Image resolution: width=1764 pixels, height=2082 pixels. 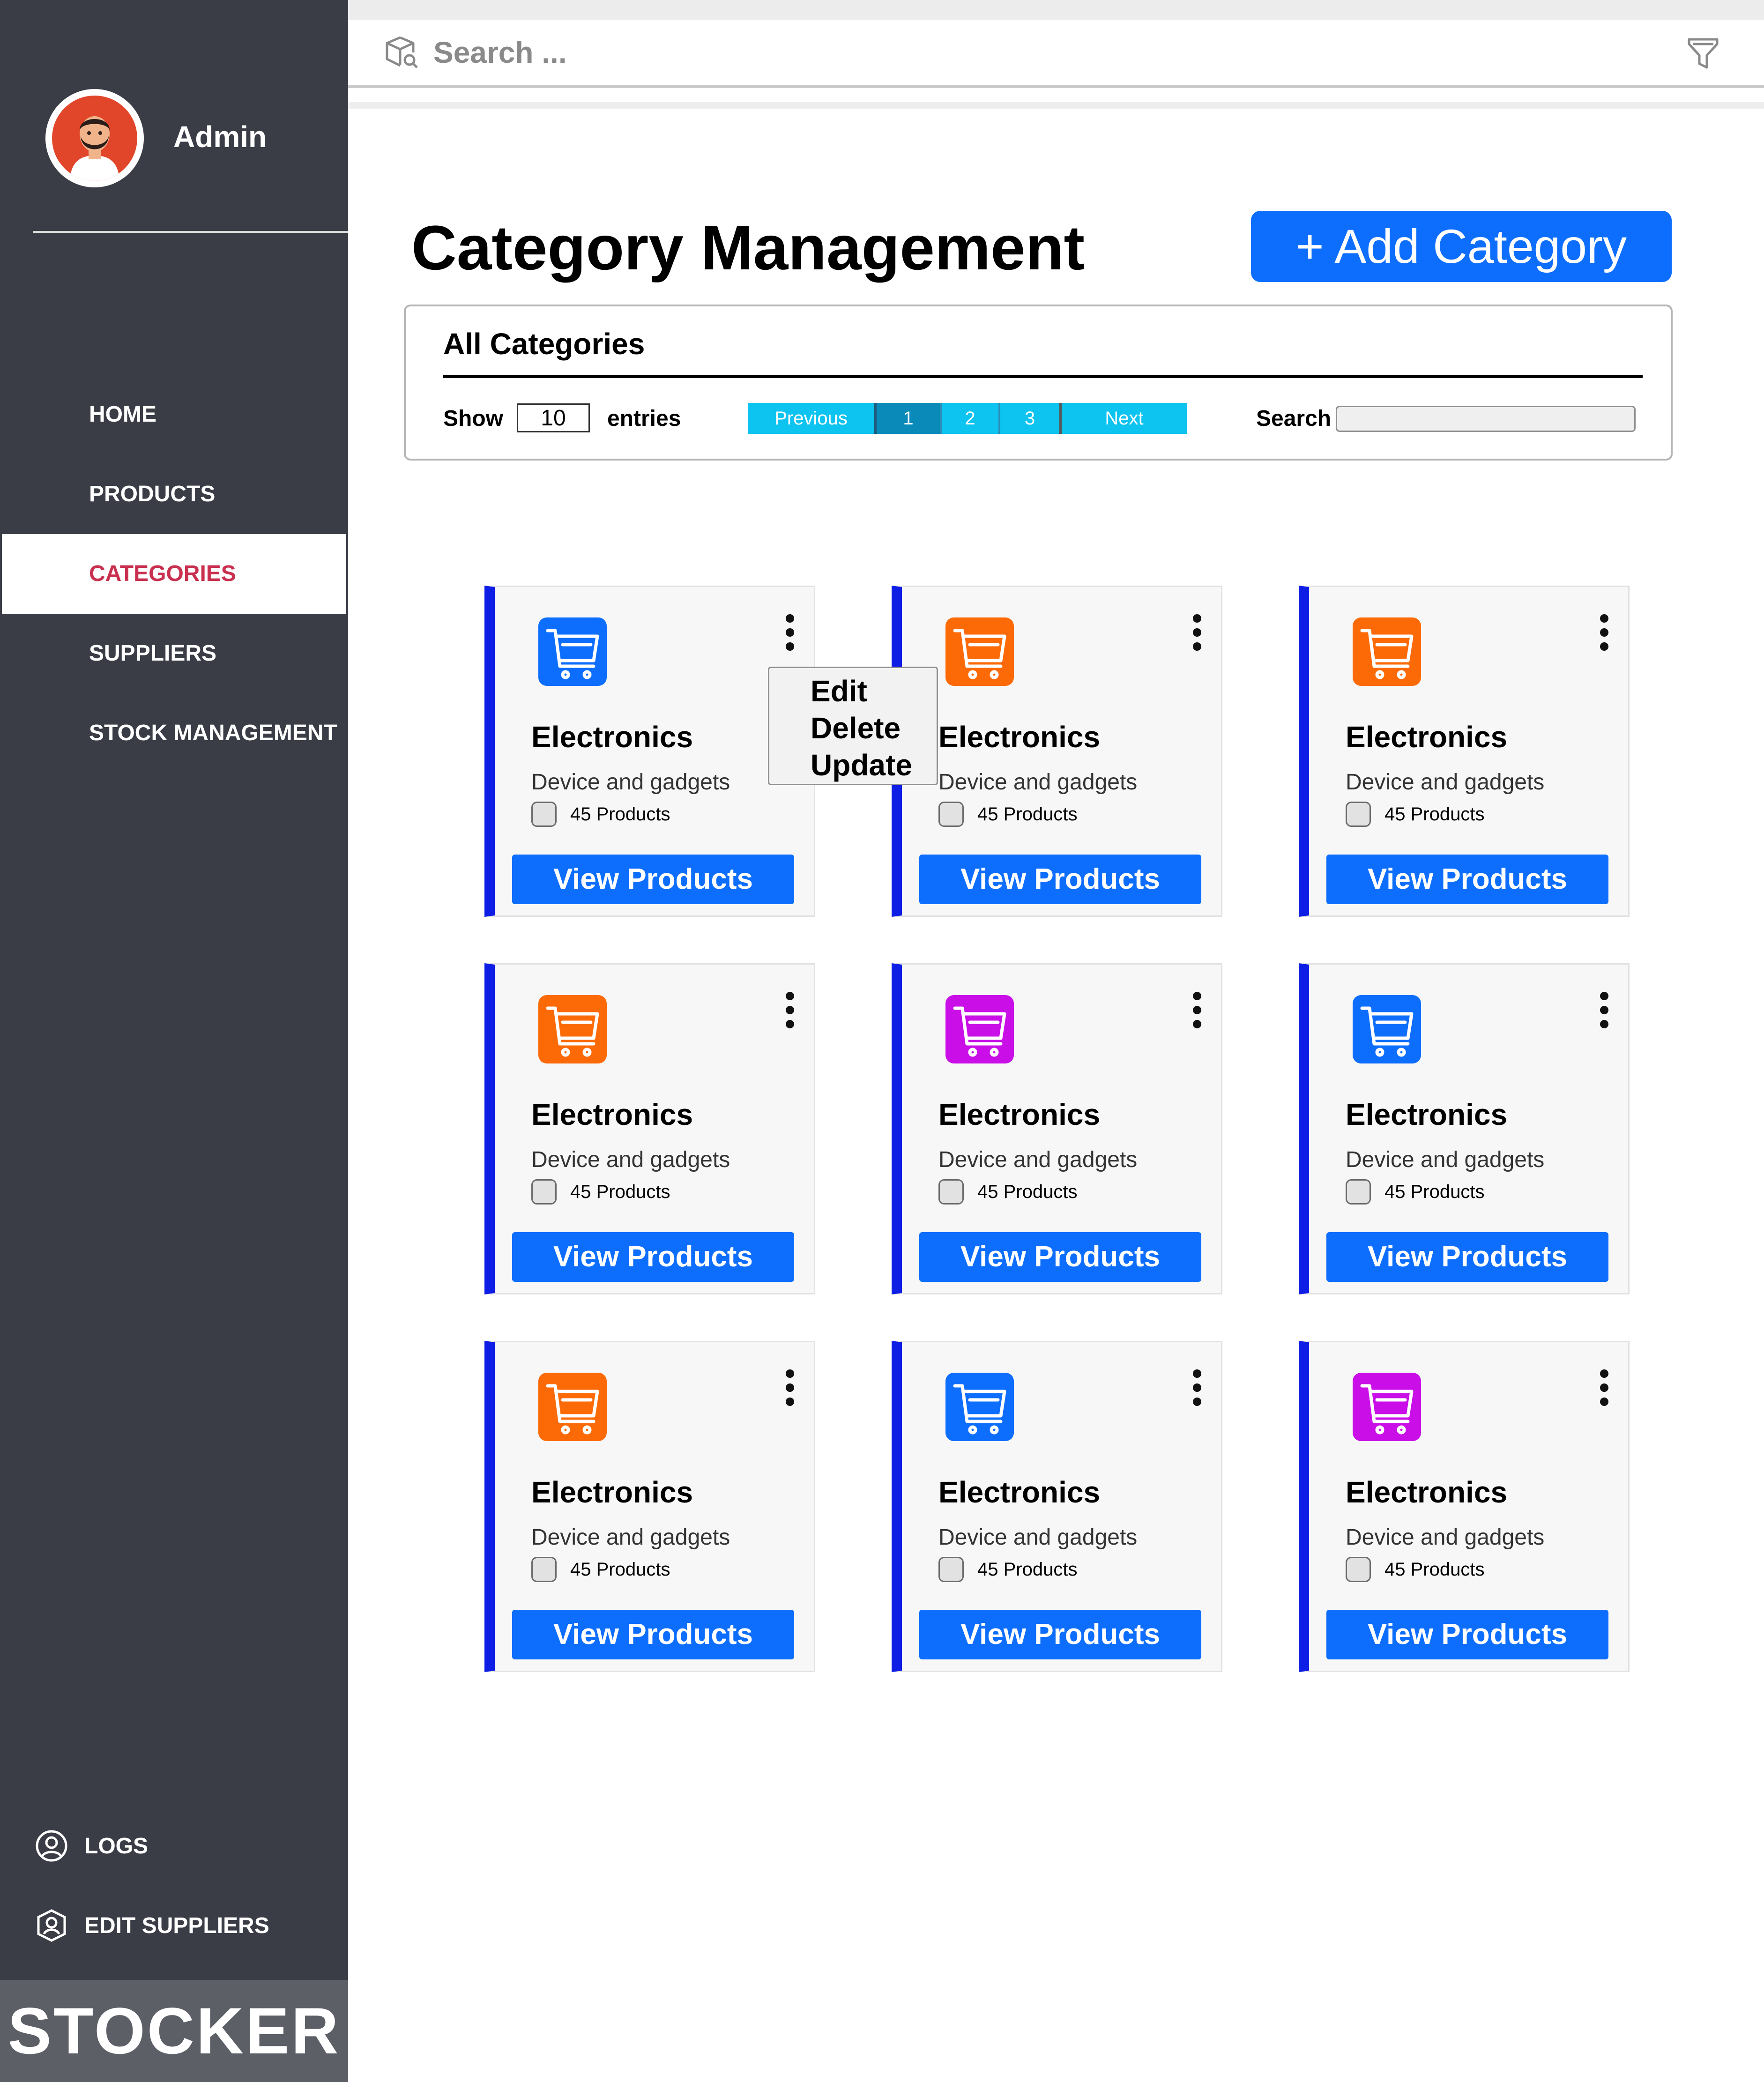 I want to click on user-shield-icon, so click(x=51, y=1926).